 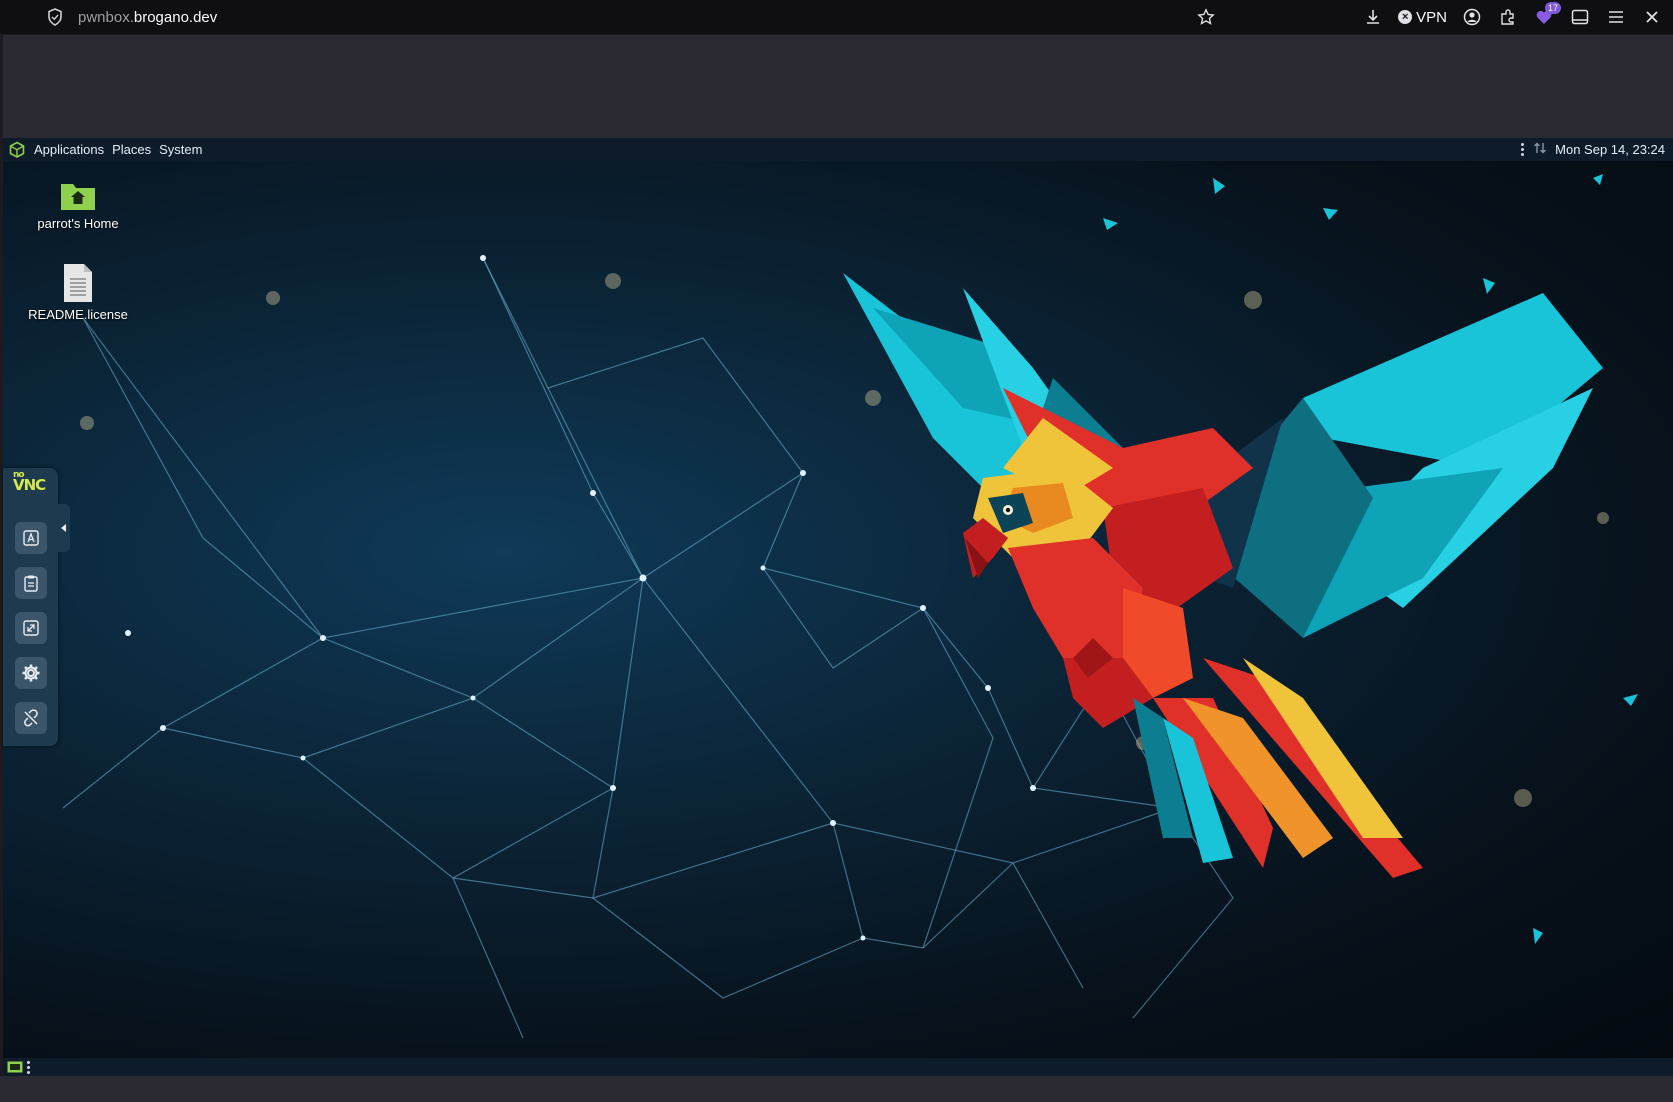 I want to click on desktop-bottom-panel, so click(x=838, y=1067).